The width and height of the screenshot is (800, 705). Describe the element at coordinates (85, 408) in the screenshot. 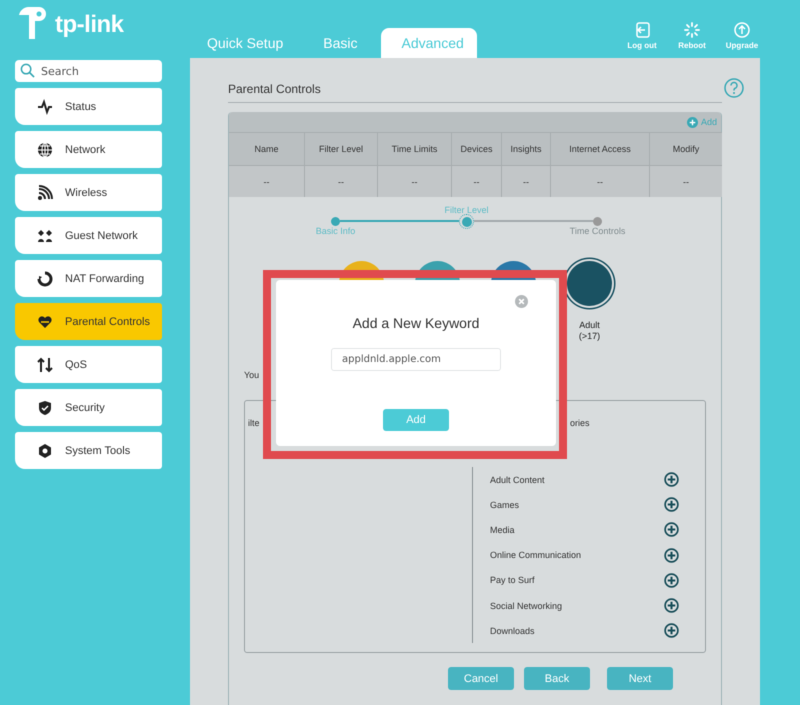

I see `sidebar-label: Security` at that location.